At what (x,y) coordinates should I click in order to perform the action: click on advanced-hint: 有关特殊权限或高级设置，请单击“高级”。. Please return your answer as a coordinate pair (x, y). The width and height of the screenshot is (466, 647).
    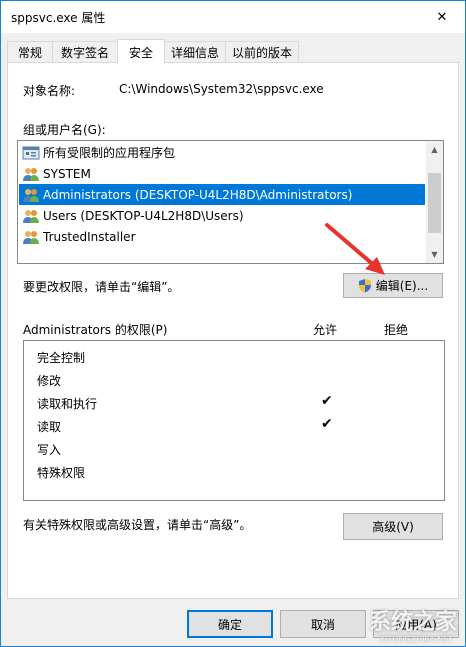
    Looking at the image, I should click on (137, 525).